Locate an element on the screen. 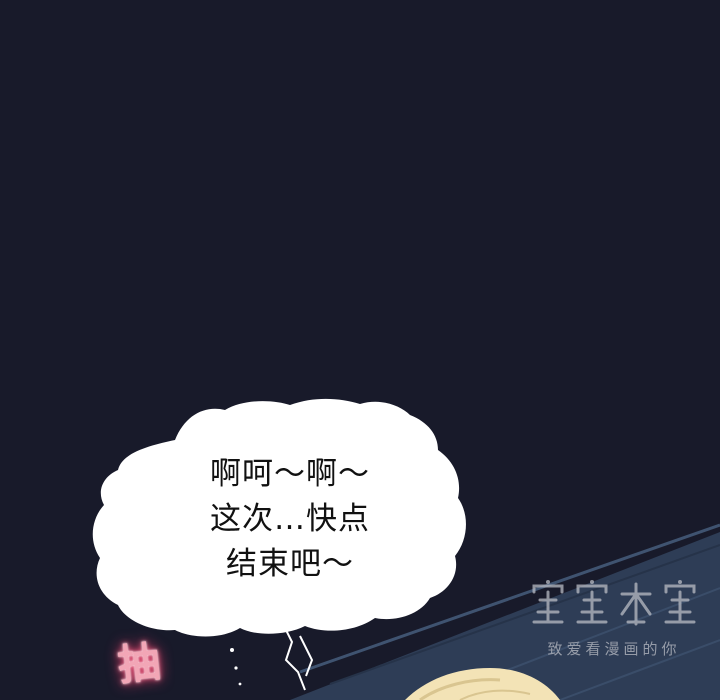  speech-line: 结束吧～ is located at coordinates (290, 564).